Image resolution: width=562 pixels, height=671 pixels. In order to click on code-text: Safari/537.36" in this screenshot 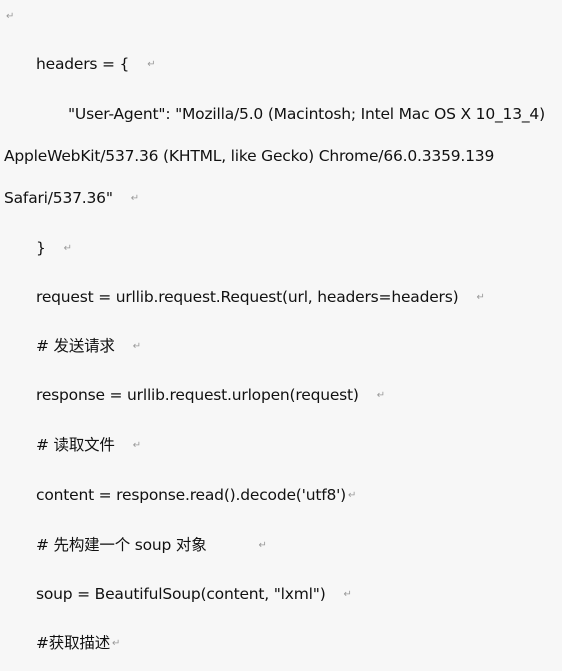, I will do `click(58, 198)`.